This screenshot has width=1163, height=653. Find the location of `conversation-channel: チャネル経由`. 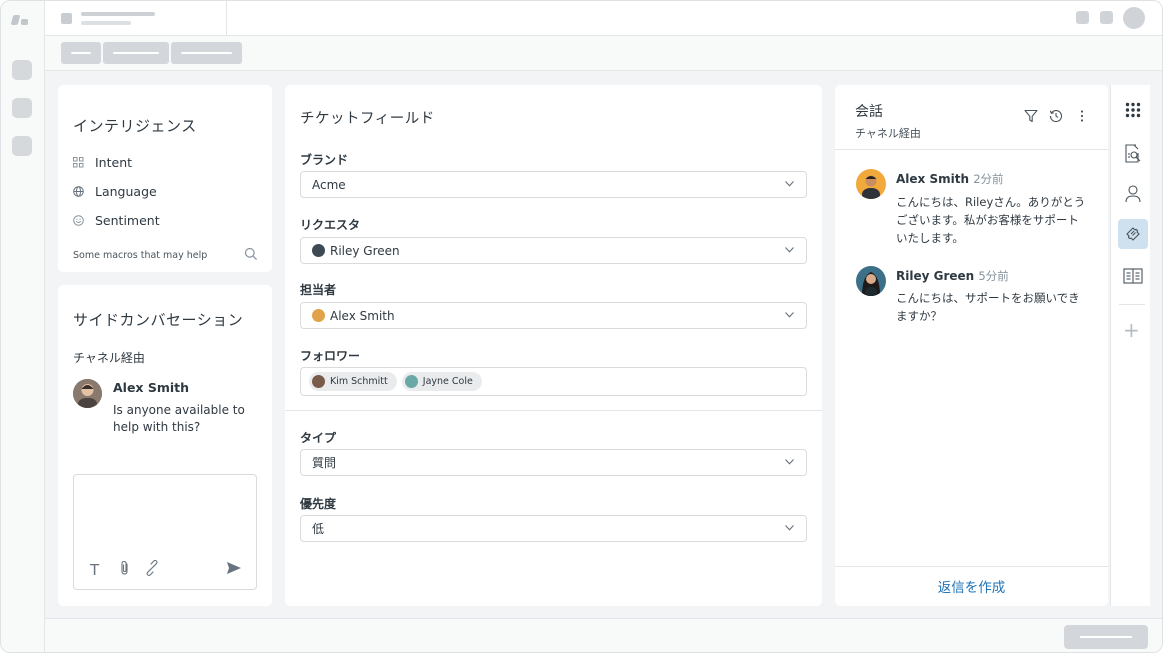

conversation-channel: チャネル経由 is located at coordinates (888, 133).